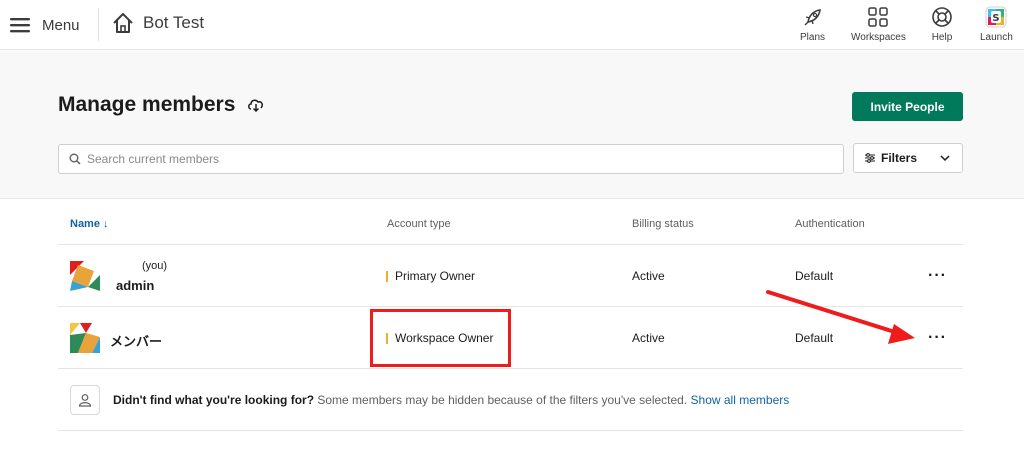  I want to click on column-billing-status: Billing status, so click(663, 224).